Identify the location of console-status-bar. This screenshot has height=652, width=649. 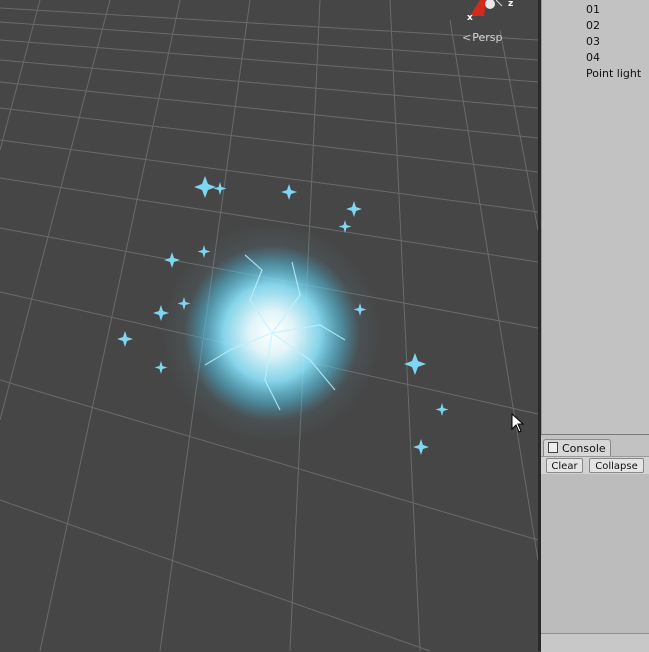
(595, 642).